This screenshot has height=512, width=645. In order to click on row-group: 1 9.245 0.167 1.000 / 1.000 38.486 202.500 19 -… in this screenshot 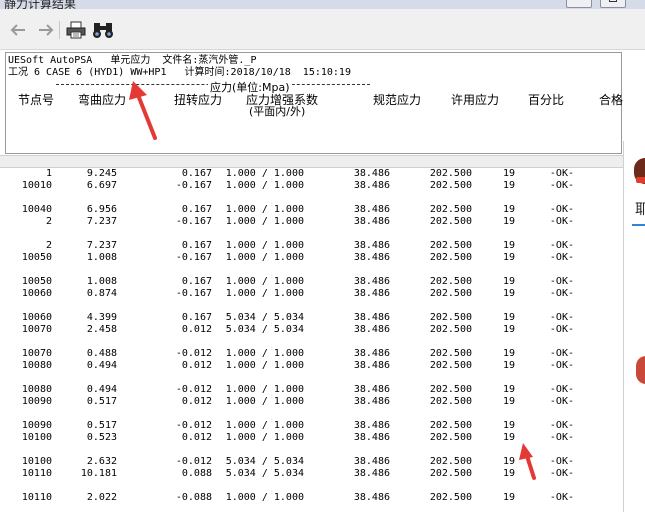, I will do `click(313, 186)`.